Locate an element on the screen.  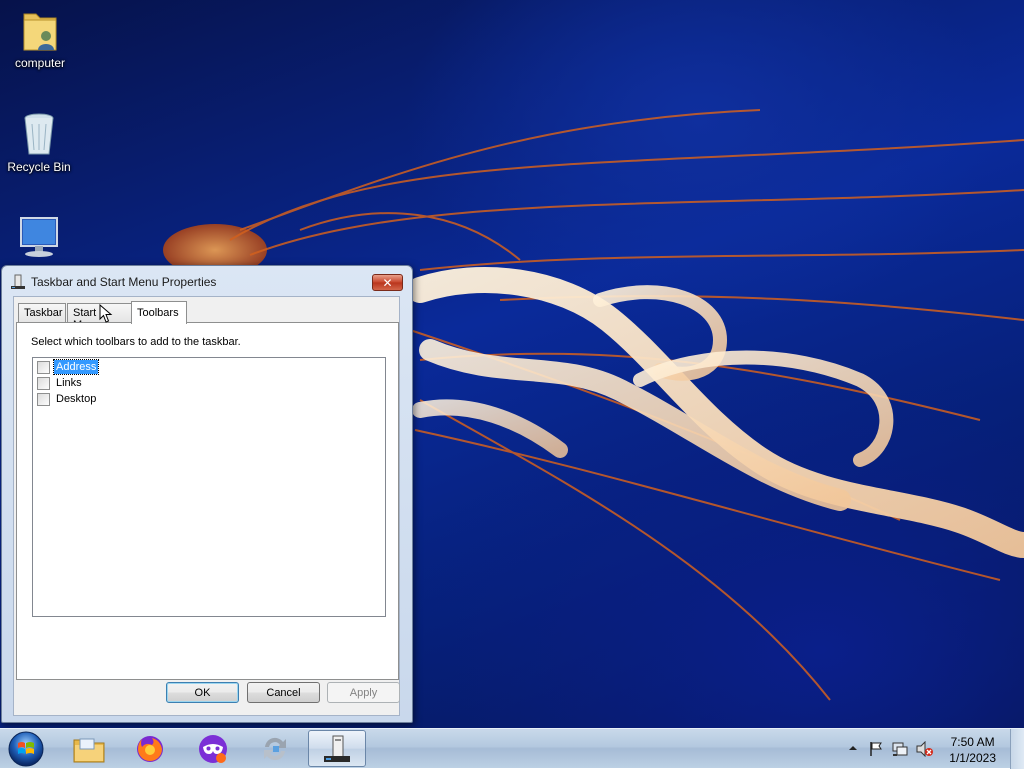
list-item-address: Address is located at coordinates (68, 367).